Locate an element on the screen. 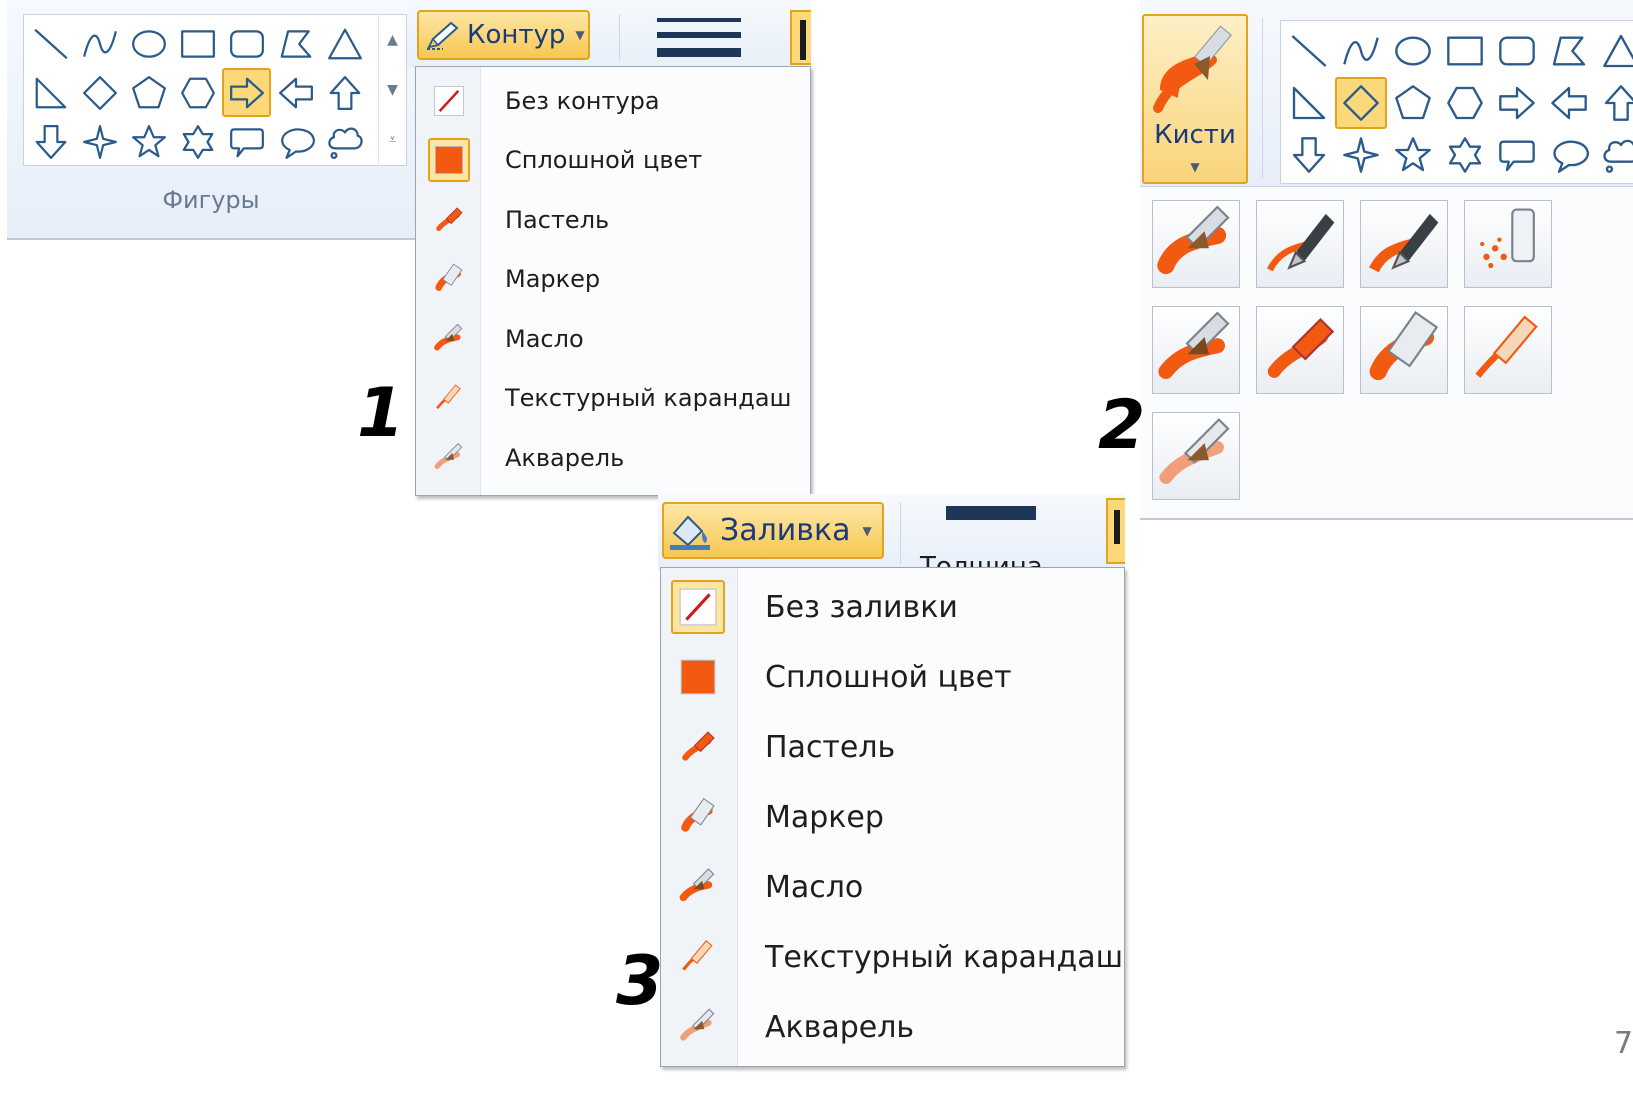  calligraphy-brush-2-icon is located at coordinates (1404, 244).